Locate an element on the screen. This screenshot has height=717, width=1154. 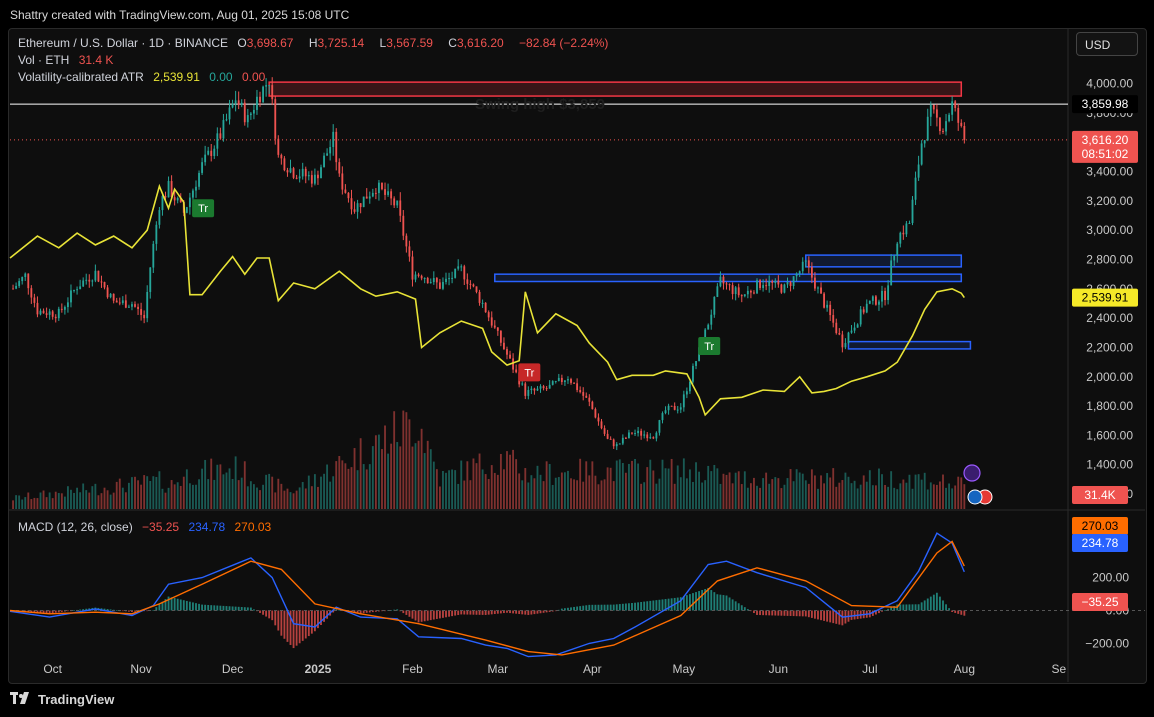
volume-label: Vol · ETH is located at coordinates (43, 60).